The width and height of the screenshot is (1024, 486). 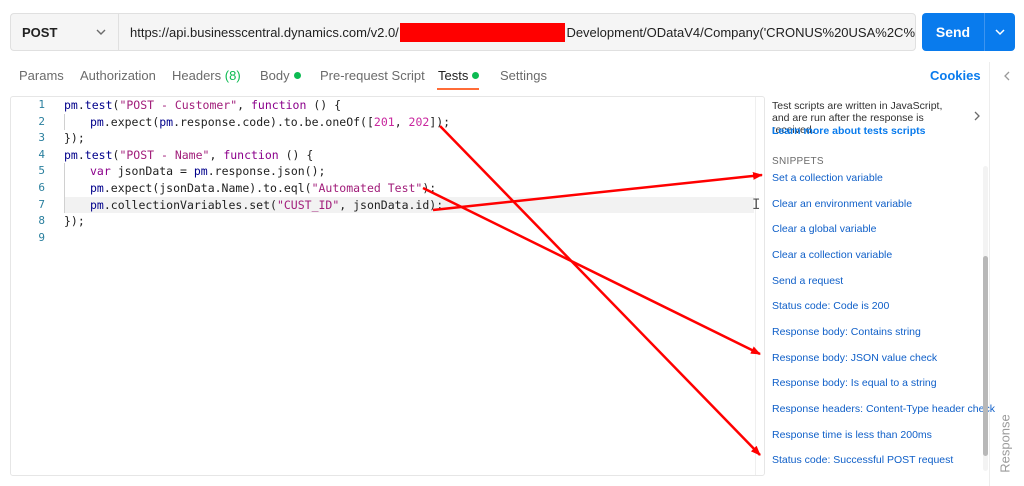 What do you see at coordinates (41, 171) in the screenshot?
I see `line-number: 5` at bounding box center [41, 171].